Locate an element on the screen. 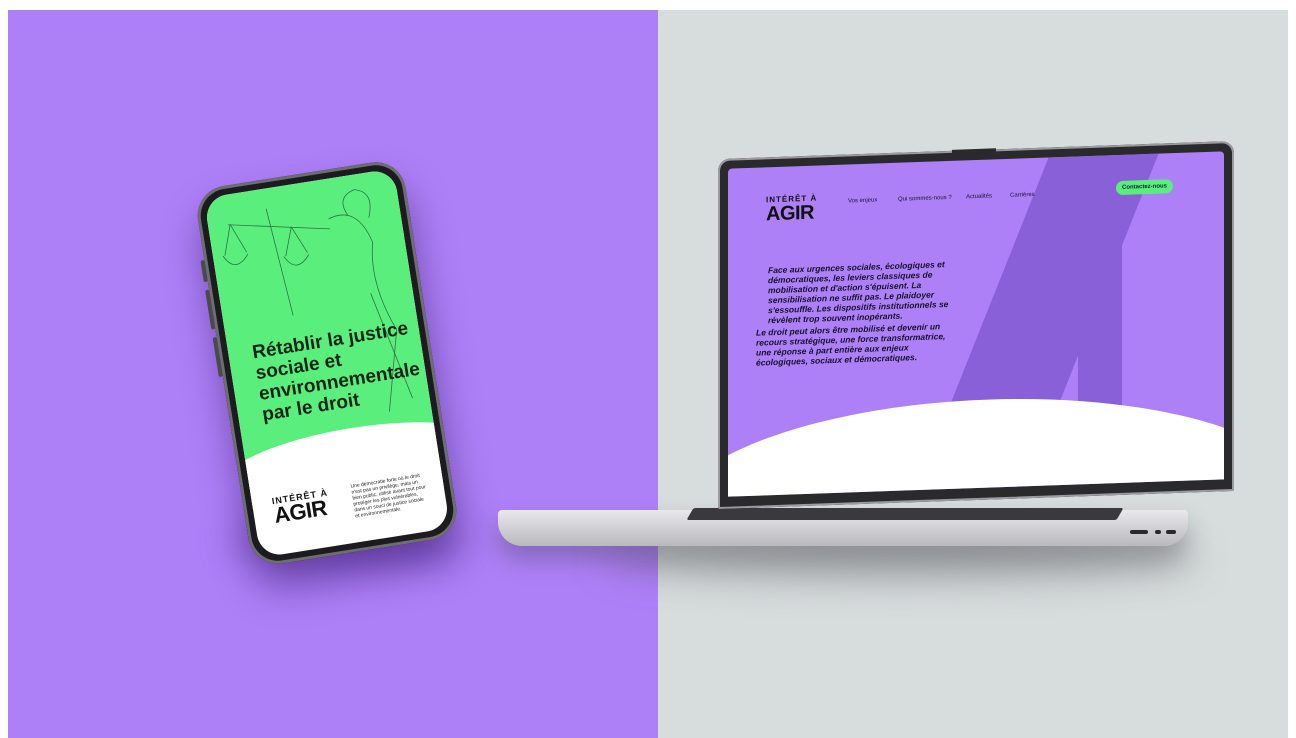 The image size is (1296, 738). site-logo: INTÉRÊT À AGIR is located at coordinates (791, 210).